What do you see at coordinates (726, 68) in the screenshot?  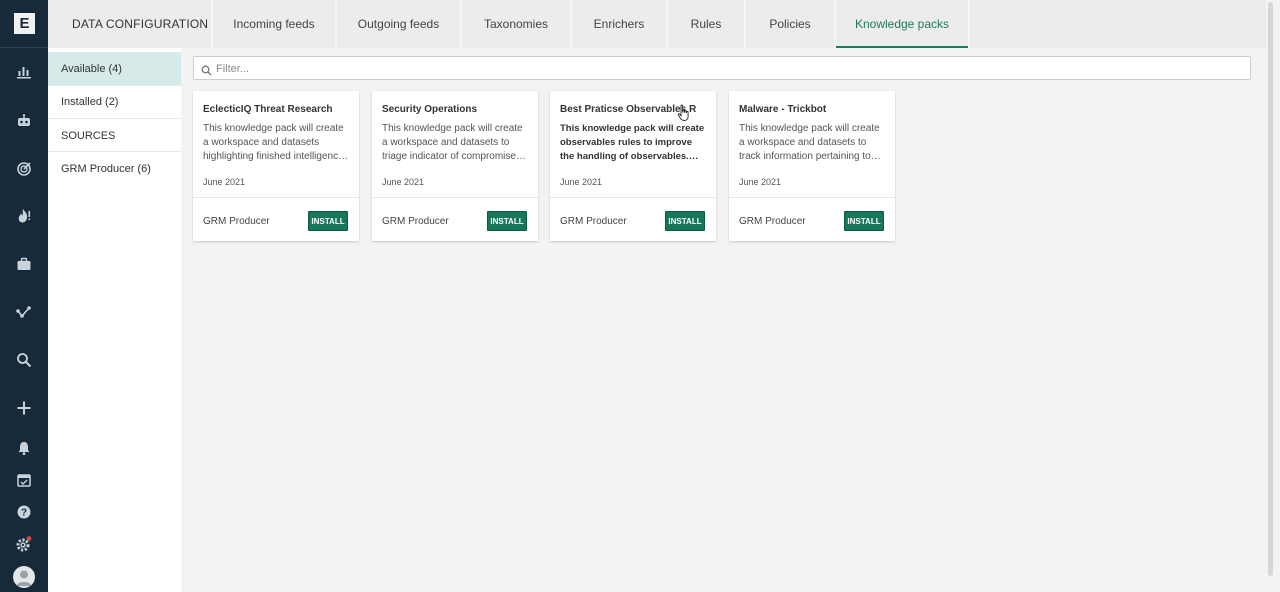 I see `filter-input` at bounding box center [726, 68].